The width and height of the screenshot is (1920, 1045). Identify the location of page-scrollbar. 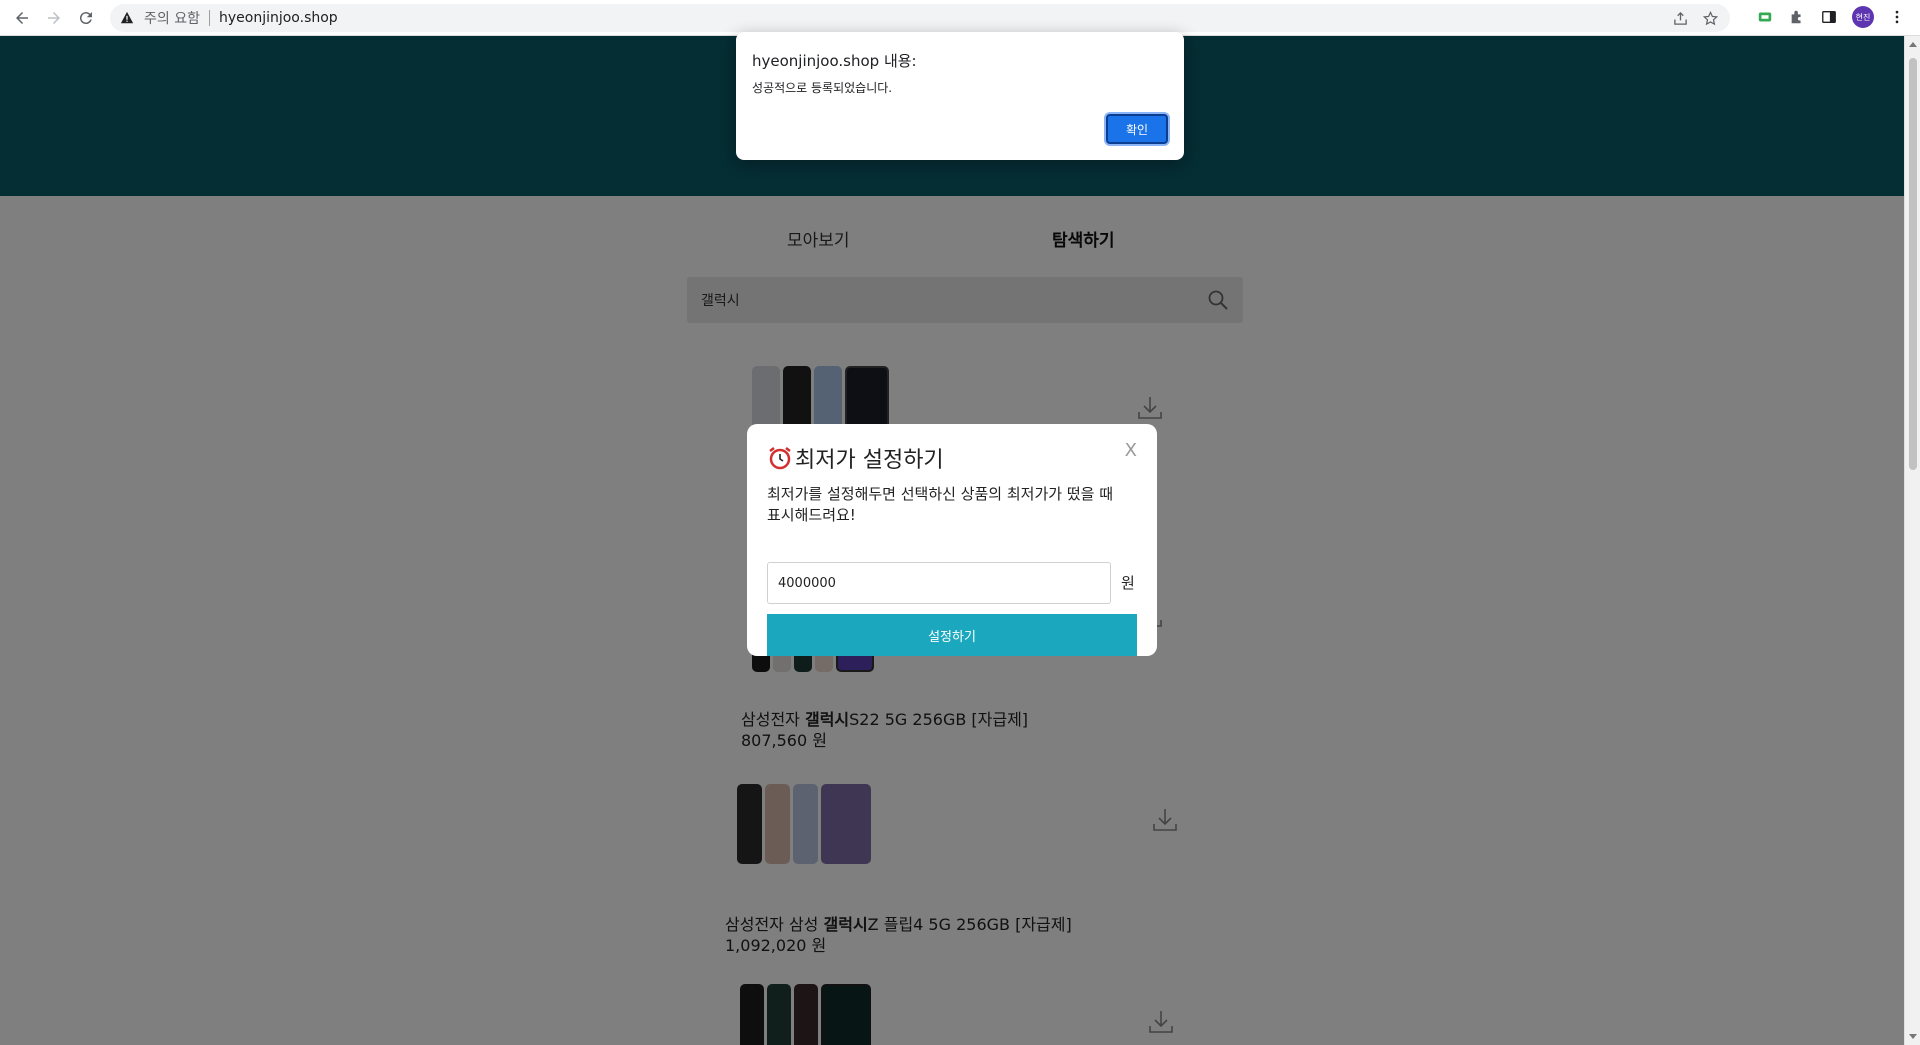
(1912, 540).